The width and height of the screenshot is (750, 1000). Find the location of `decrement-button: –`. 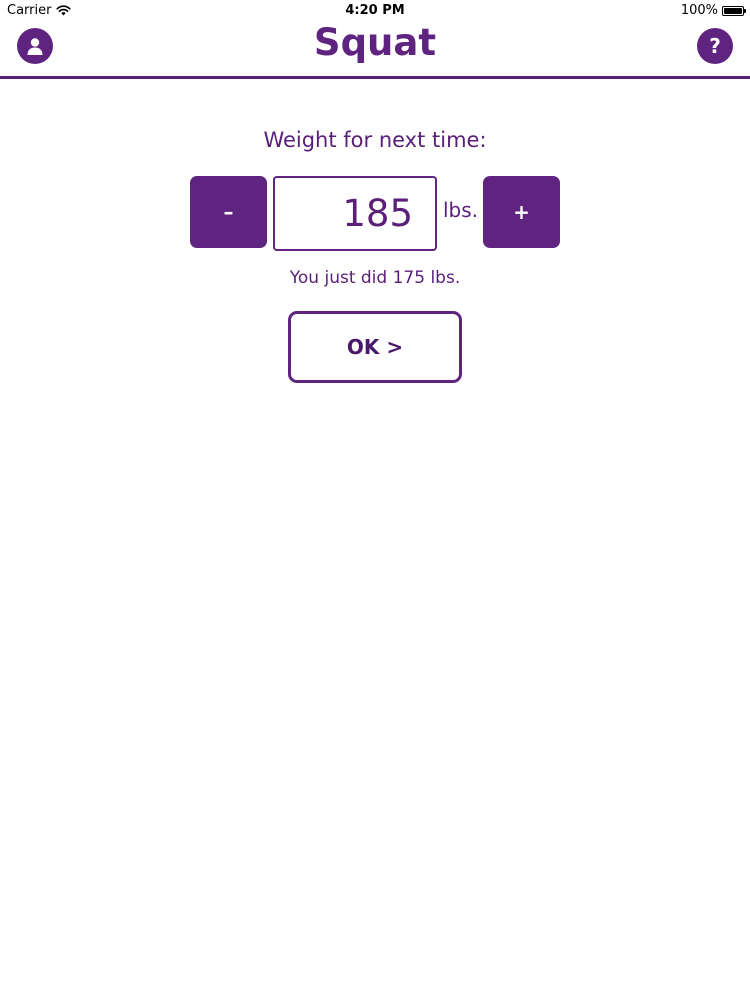

decrement-button: – is located at coordinates (228, 212).